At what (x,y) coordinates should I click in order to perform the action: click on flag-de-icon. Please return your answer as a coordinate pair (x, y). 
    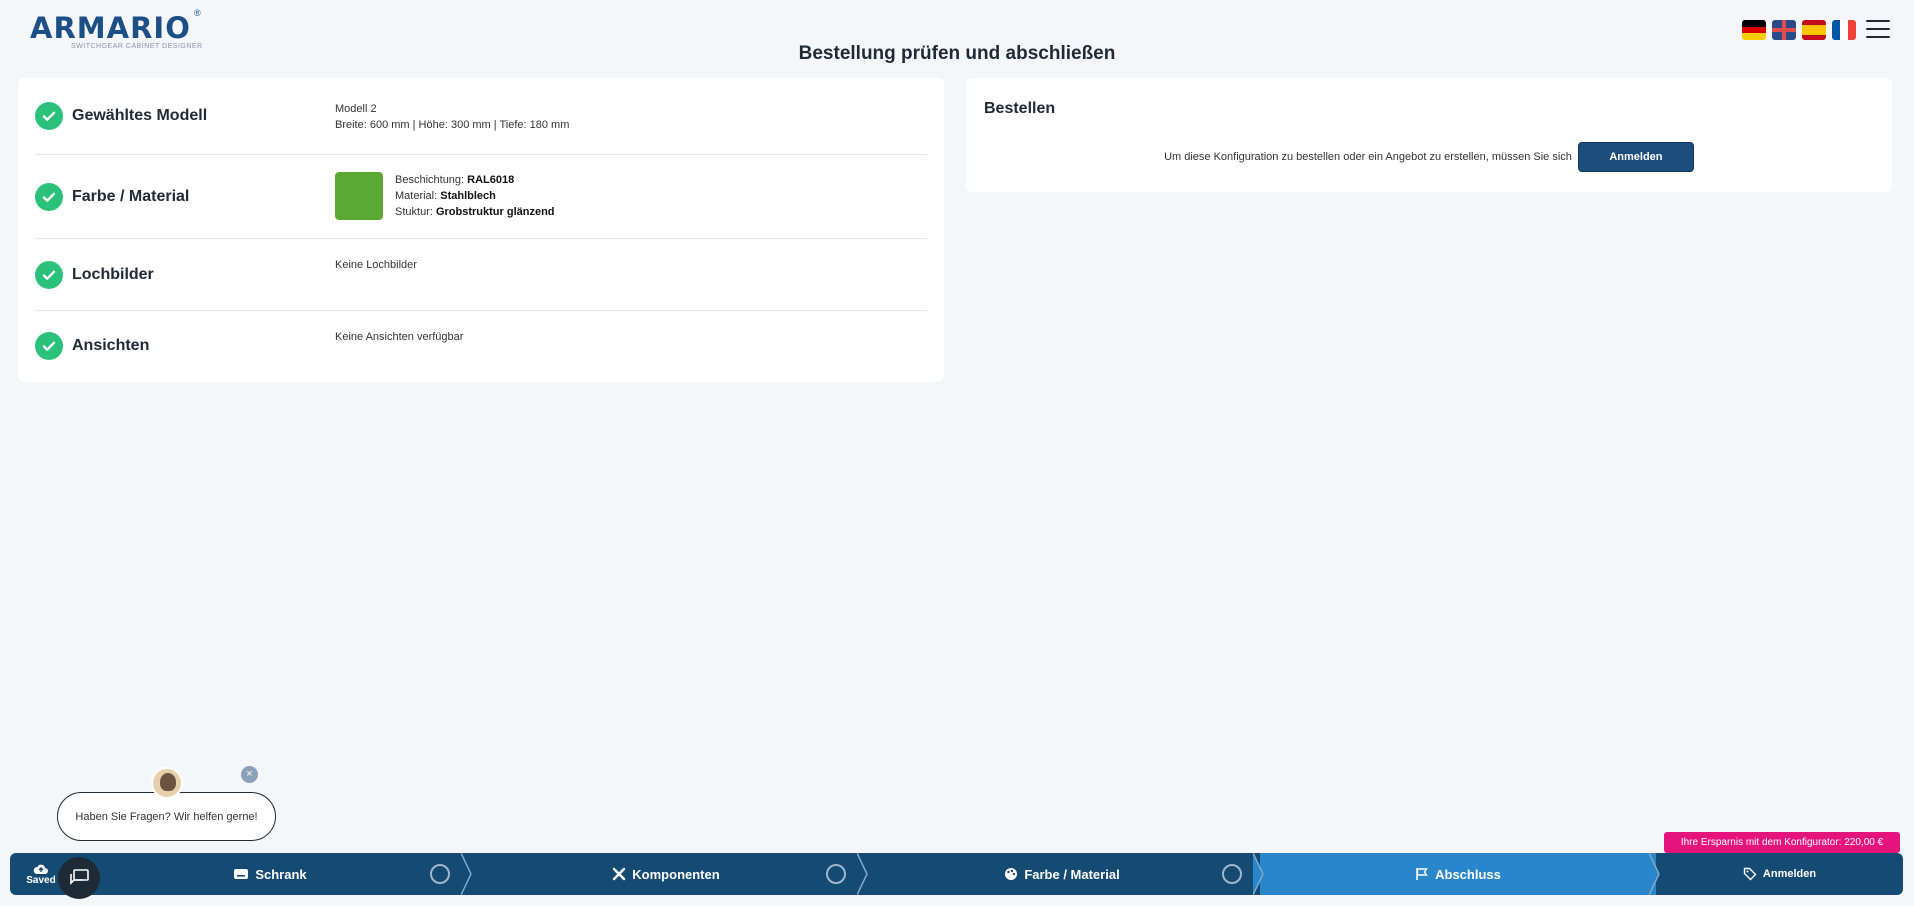
    Looking at the image, I should click on (1754, 30).